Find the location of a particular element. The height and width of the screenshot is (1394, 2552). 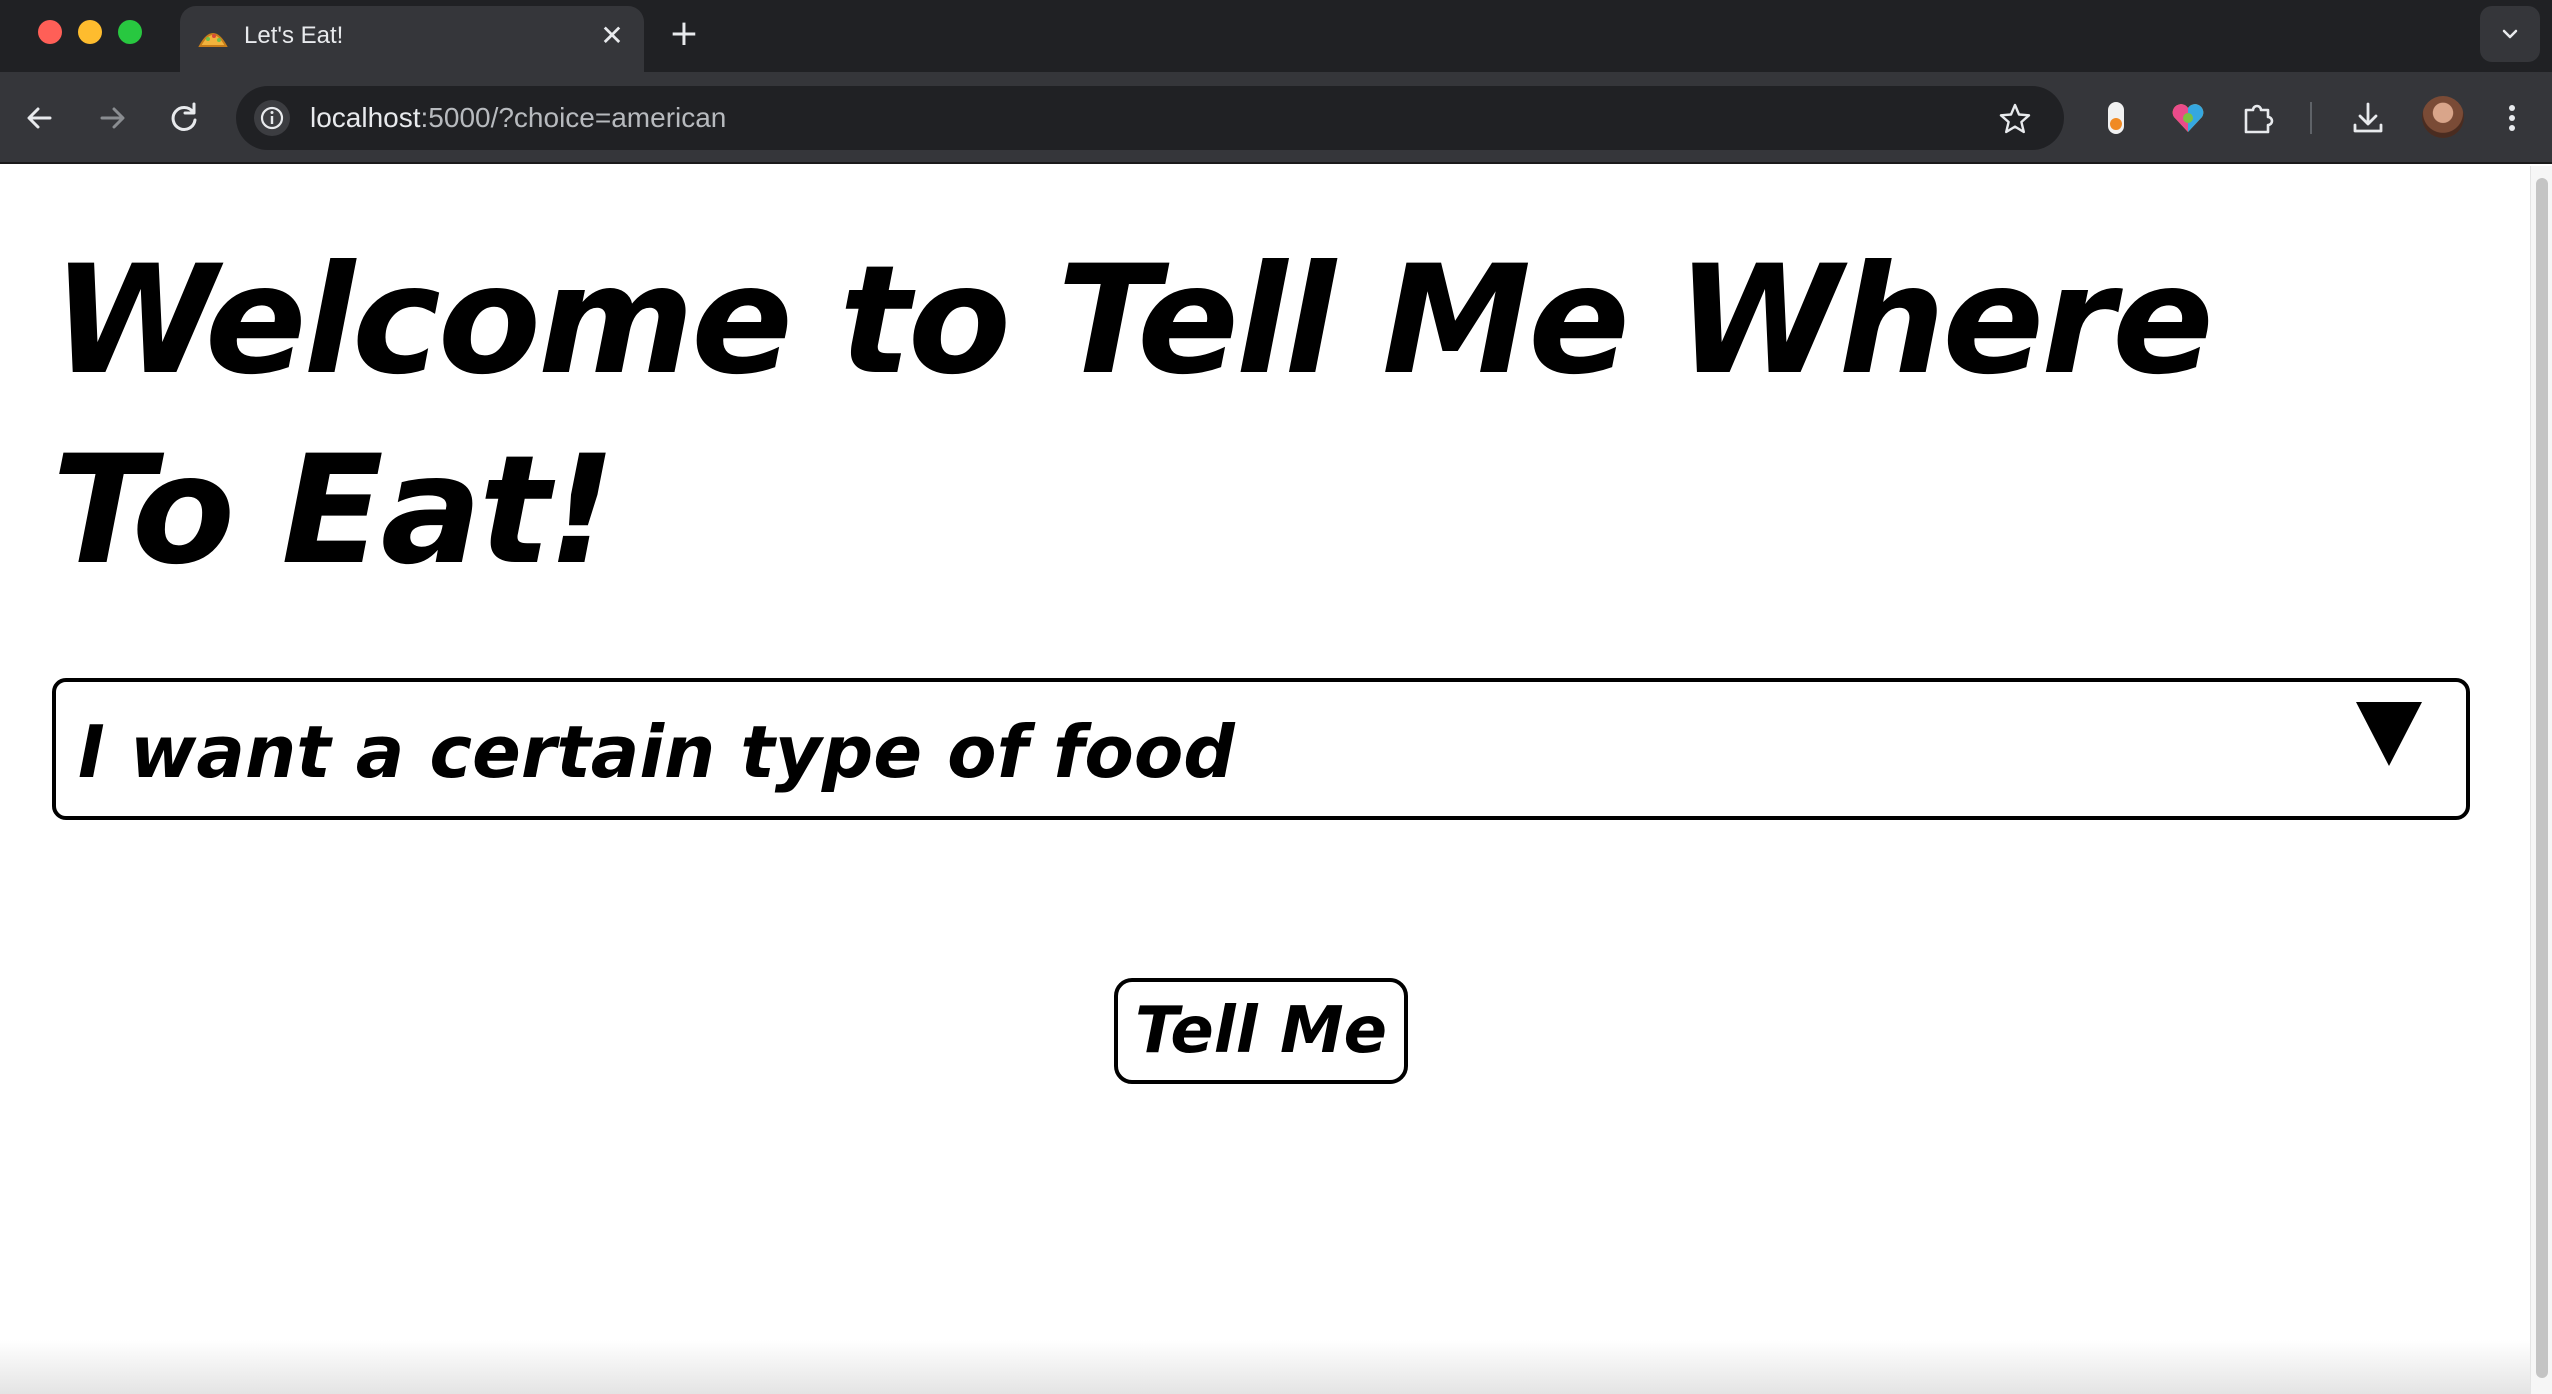

reload-button is located at coordinates (184, 118).